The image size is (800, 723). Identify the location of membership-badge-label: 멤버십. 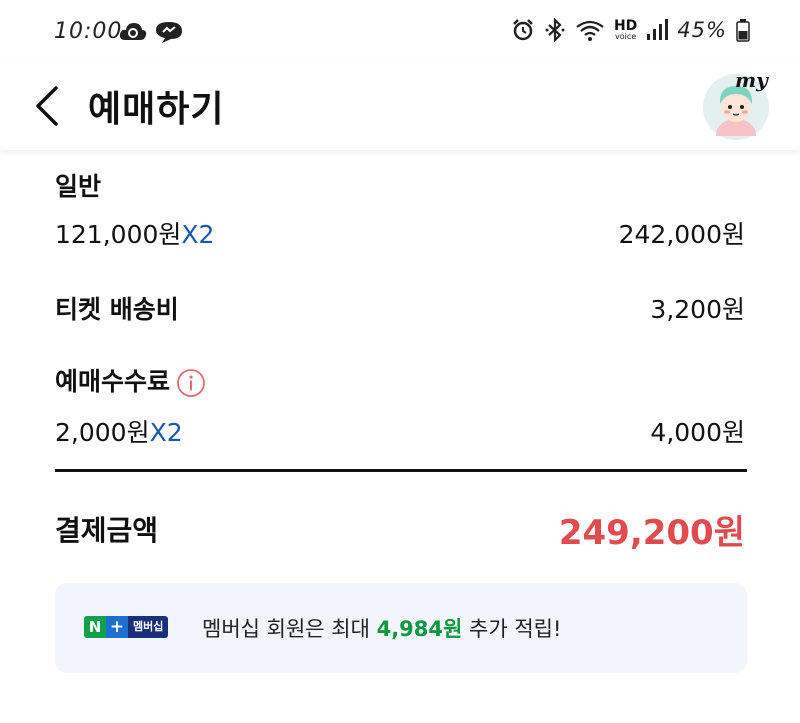
(148, 627).